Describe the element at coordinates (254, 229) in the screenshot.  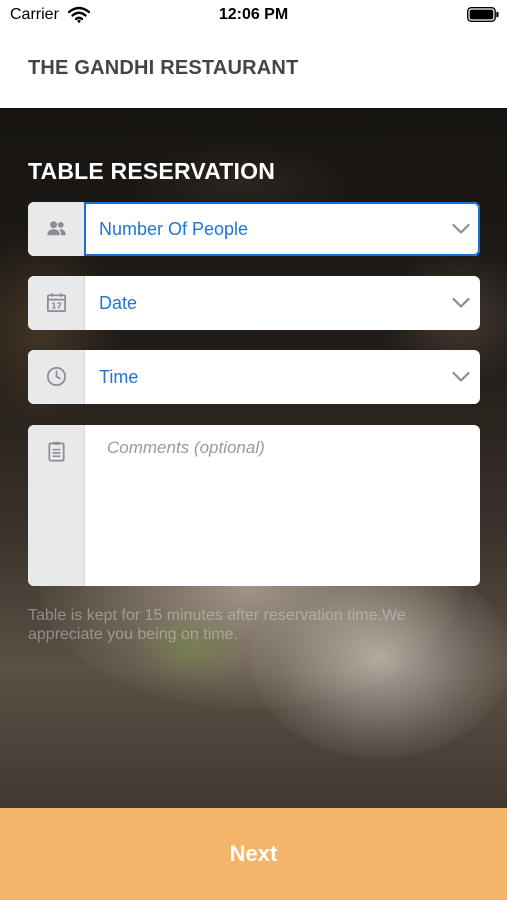
I see `number-of-people-dropdown: Number Of People` at that location.